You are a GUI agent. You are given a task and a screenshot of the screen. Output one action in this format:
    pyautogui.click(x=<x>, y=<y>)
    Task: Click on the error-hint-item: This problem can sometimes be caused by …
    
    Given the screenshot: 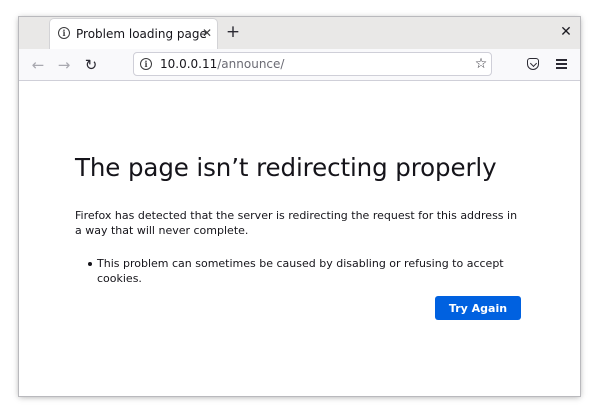 What is the action you would take?
    pyautogui.click(x=305, y=271)
    